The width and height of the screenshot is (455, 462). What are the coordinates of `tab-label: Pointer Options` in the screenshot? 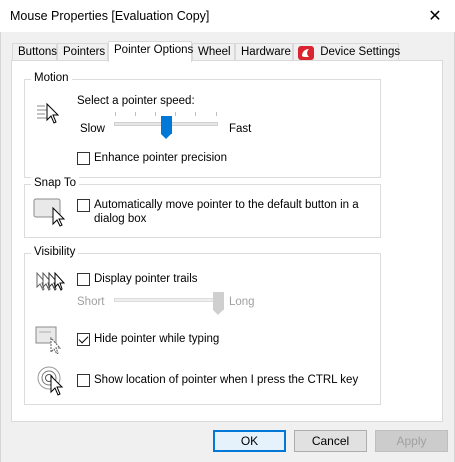 It's located at (154, 50).